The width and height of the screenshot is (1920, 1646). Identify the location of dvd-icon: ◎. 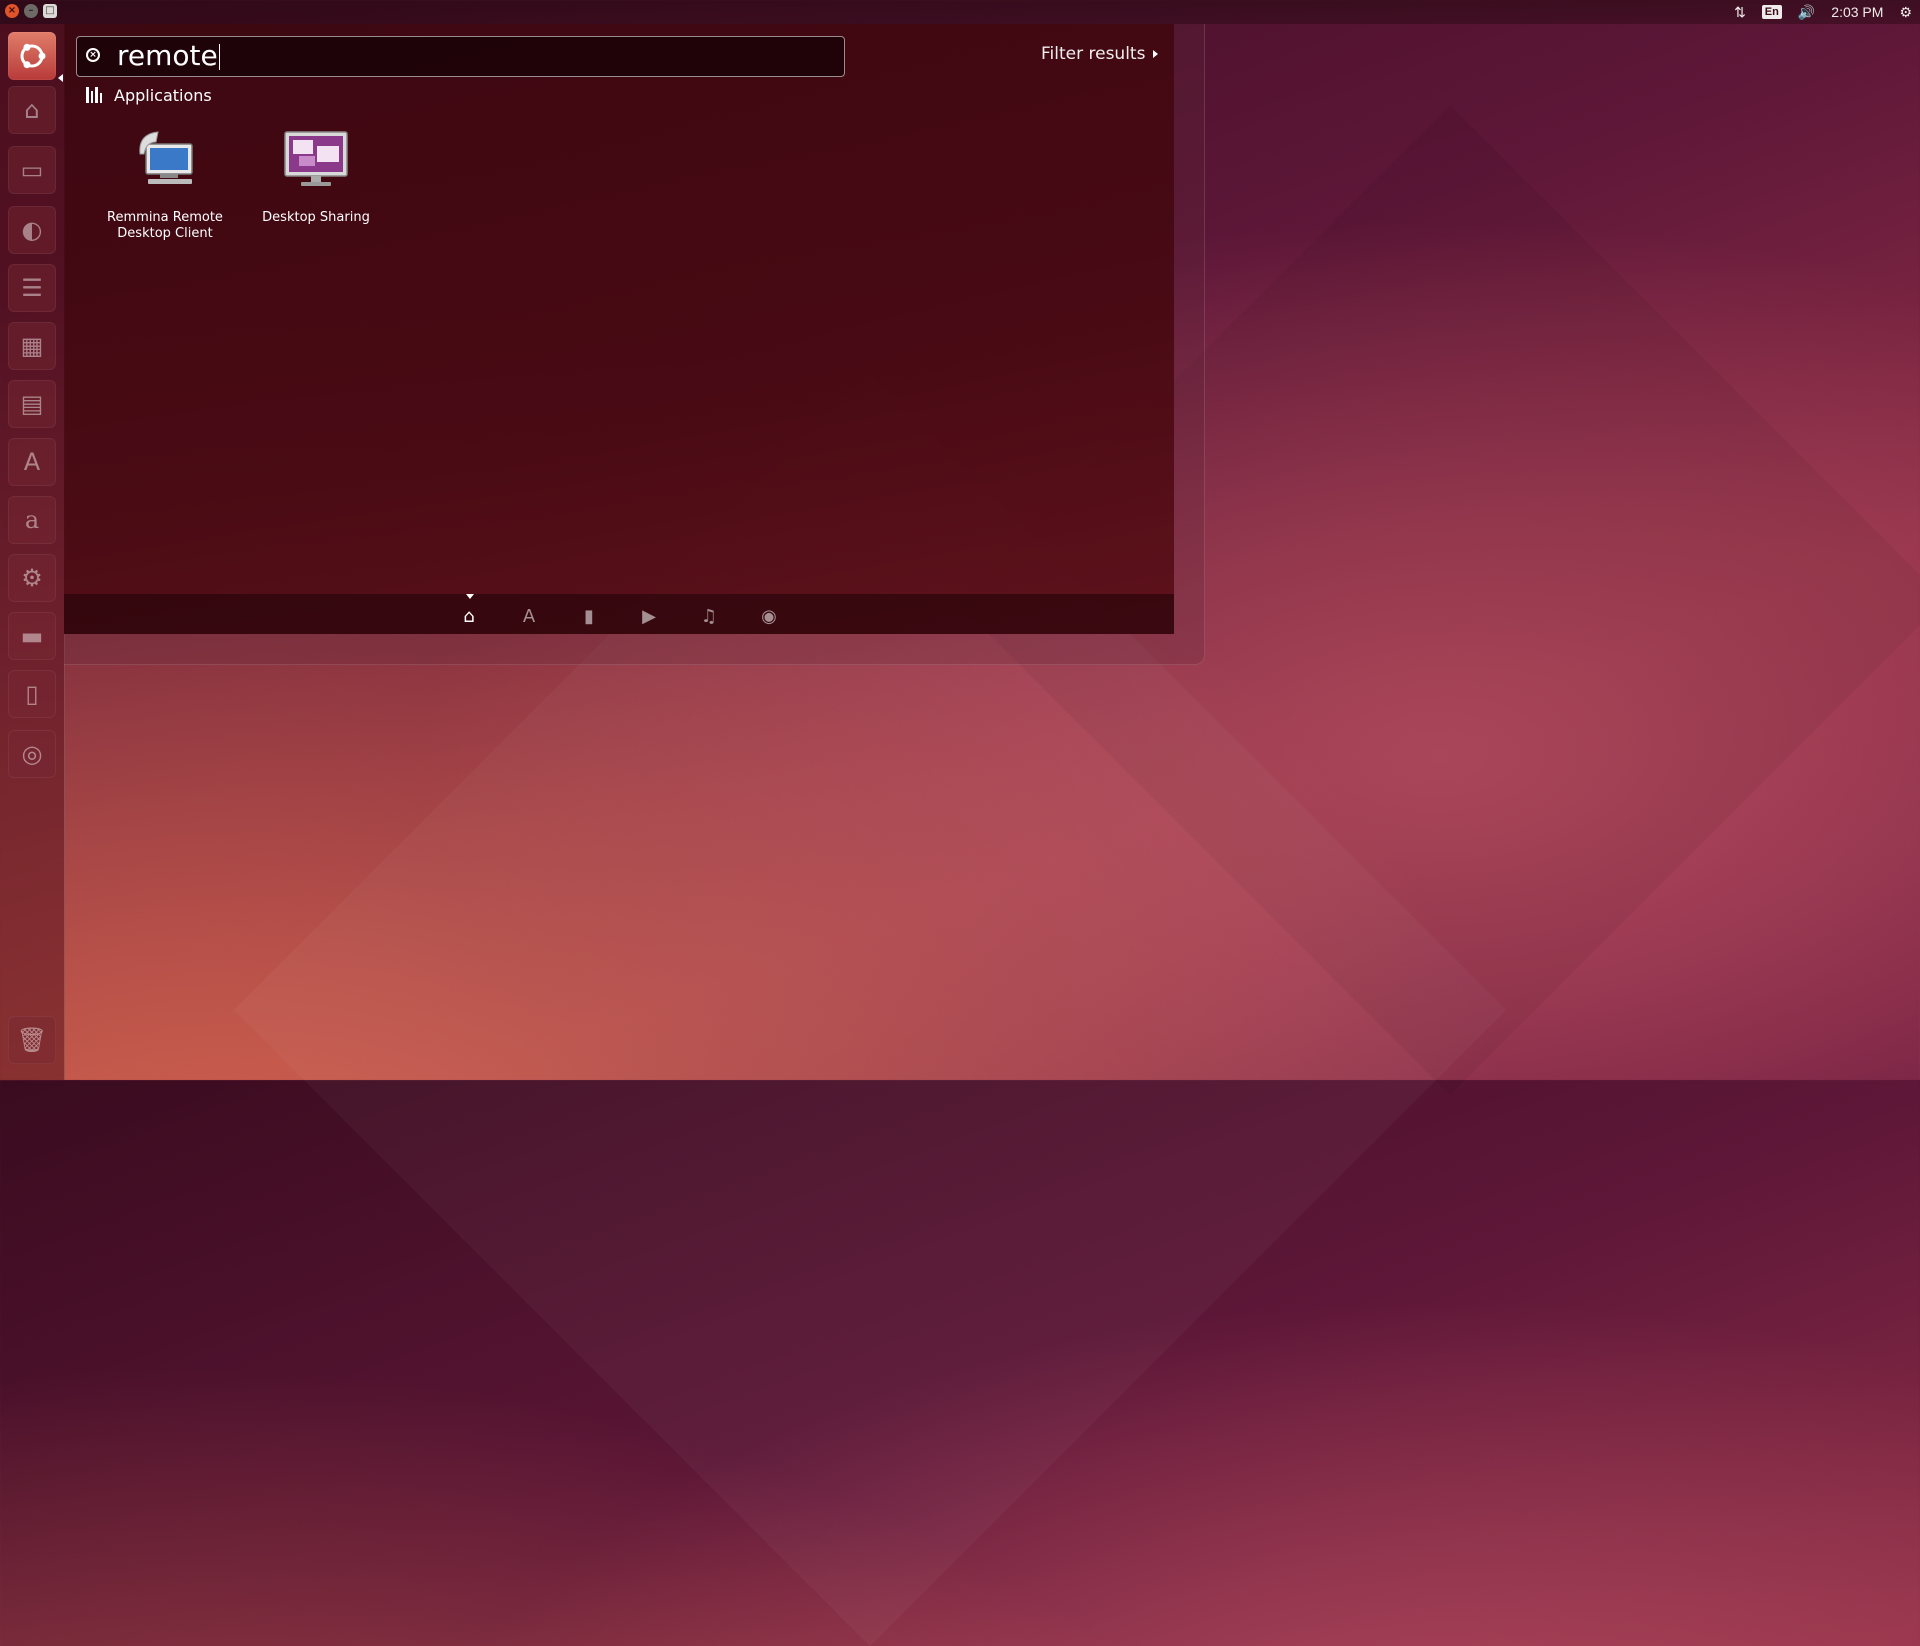
(32, 754).